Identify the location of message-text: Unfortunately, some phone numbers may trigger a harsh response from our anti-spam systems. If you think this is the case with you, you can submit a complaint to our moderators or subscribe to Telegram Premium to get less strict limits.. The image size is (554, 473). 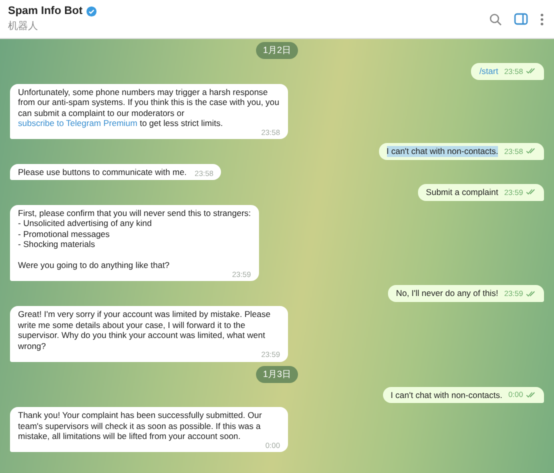
(149, 107).